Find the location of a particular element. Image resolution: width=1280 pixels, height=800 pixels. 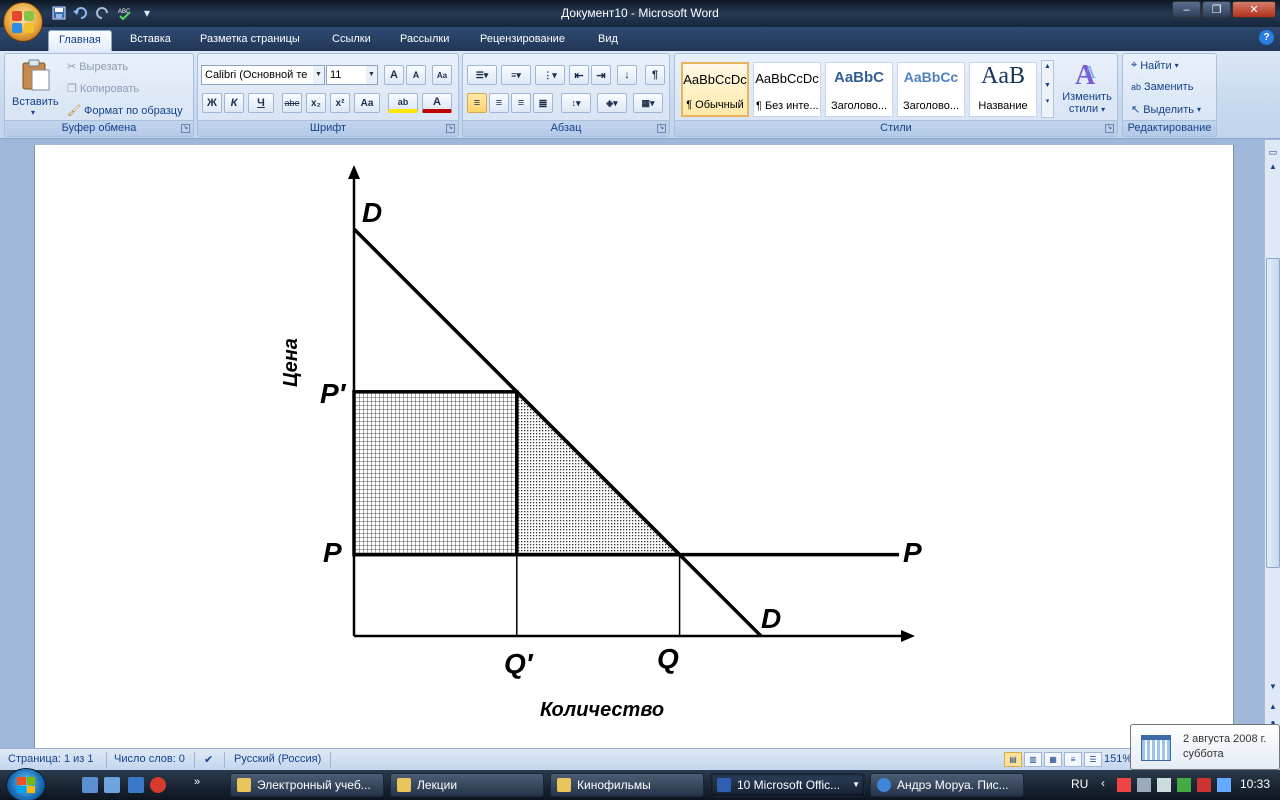

cut-button: ✂ Вырезать is located at coordinates (97, 67).